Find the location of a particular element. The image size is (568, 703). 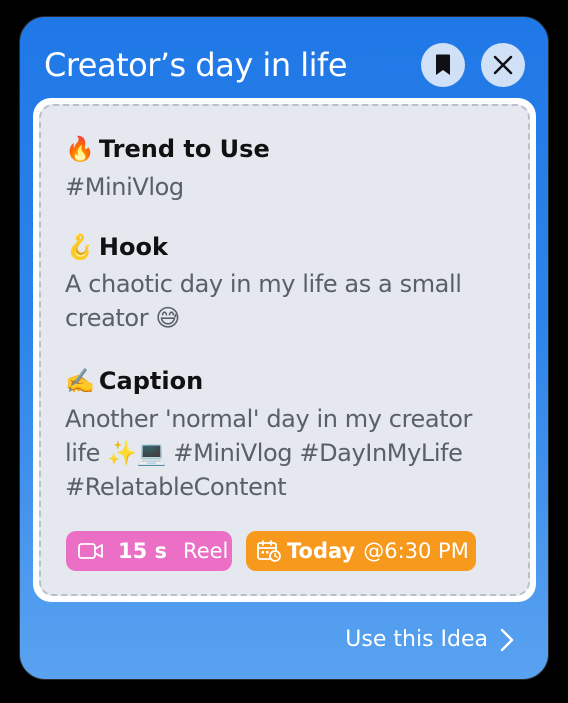

close-button is located at coordinates (503, 65).